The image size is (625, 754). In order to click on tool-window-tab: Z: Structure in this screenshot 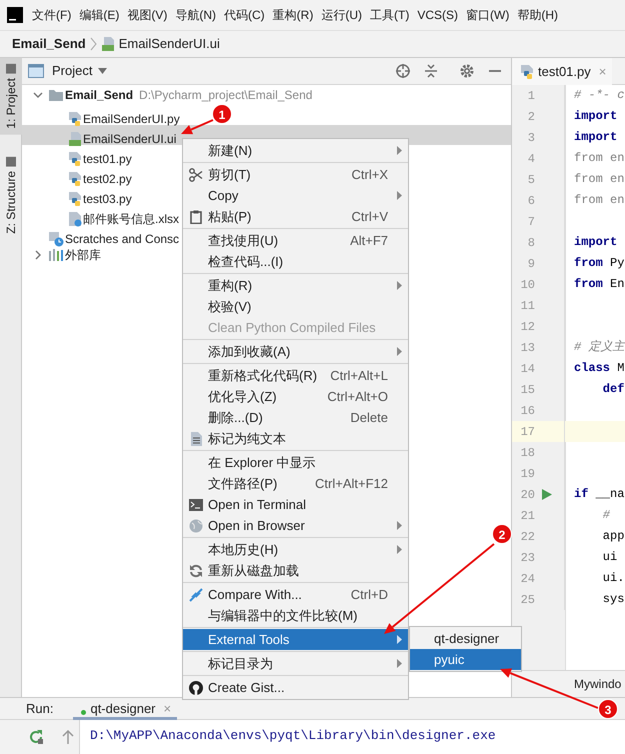, I will do `click(11, 195)`.